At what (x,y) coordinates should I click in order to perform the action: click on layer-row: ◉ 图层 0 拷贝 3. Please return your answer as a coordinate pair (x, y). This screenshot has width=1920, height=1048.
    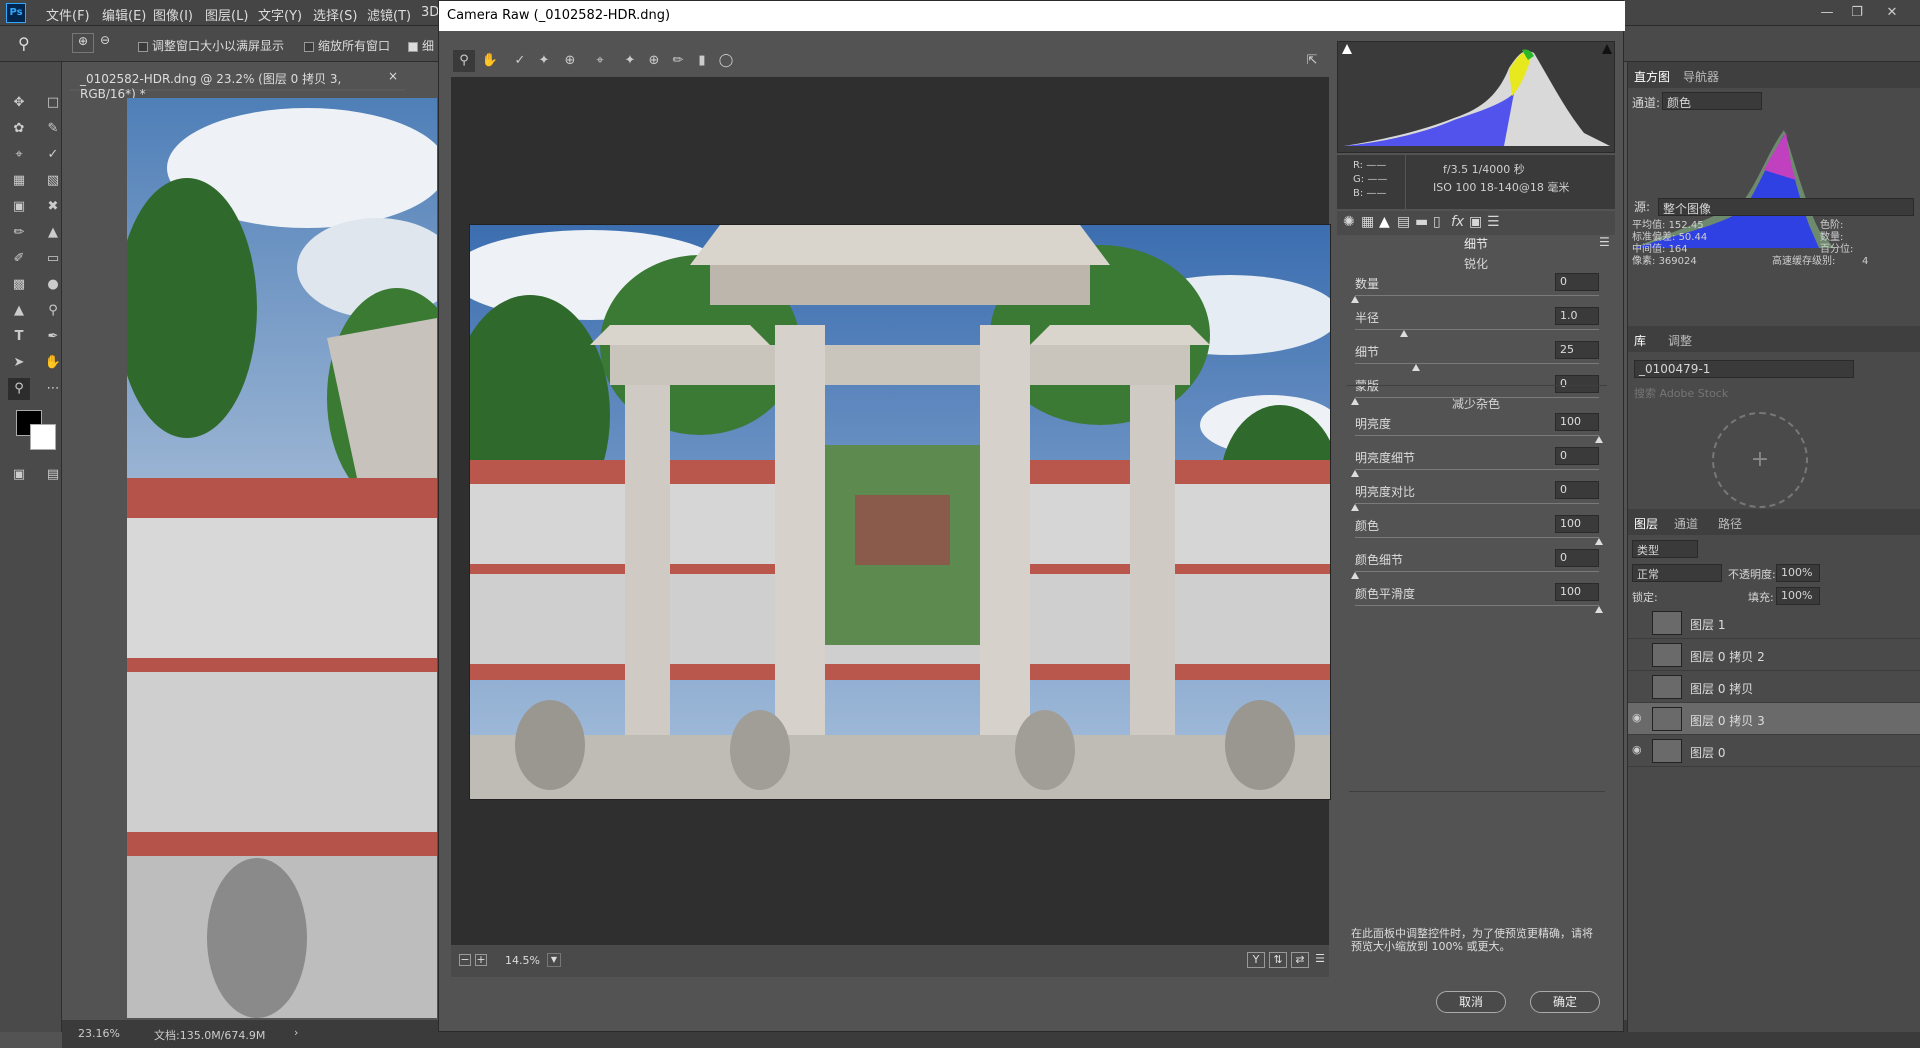
    Looking at the image, I should click on (1774, 719).